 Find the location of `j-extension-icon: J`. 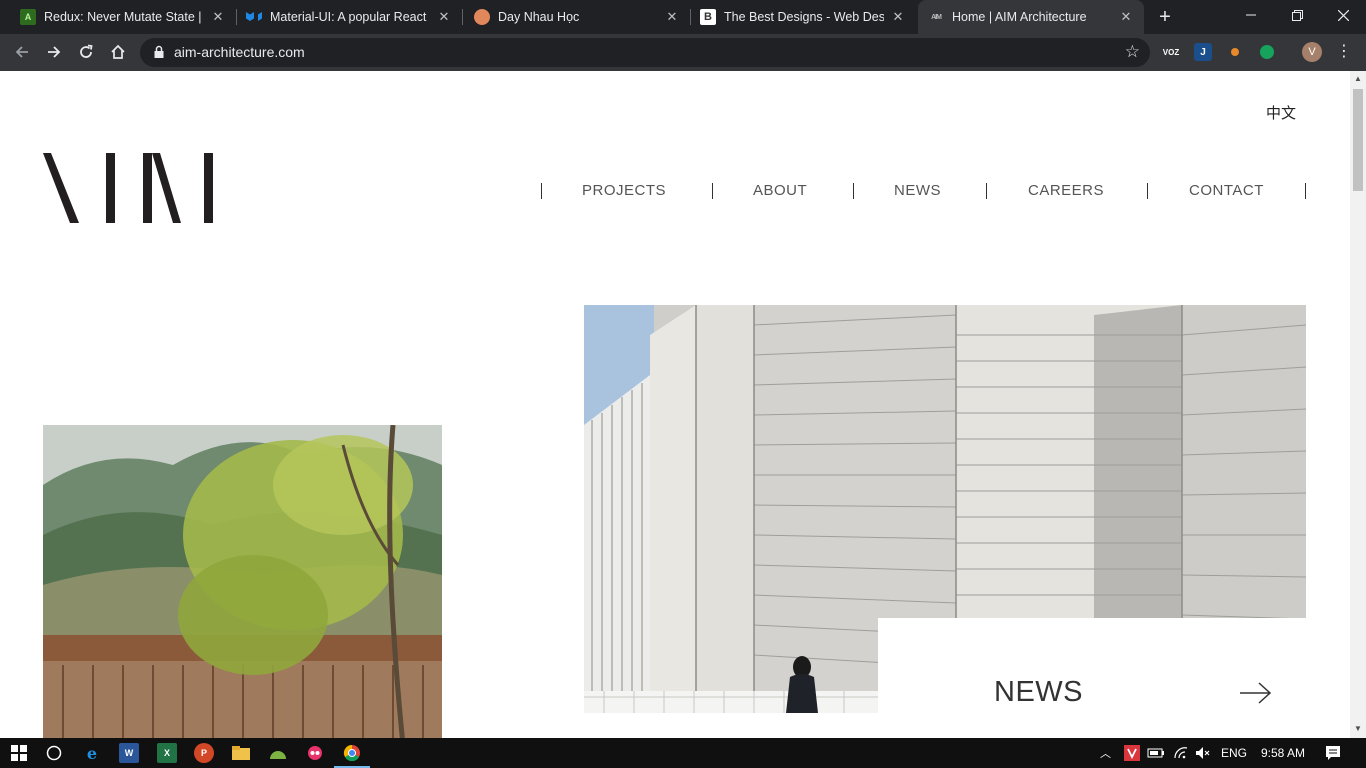

j-extension-icon: J is located at coordinates (1203, 52).